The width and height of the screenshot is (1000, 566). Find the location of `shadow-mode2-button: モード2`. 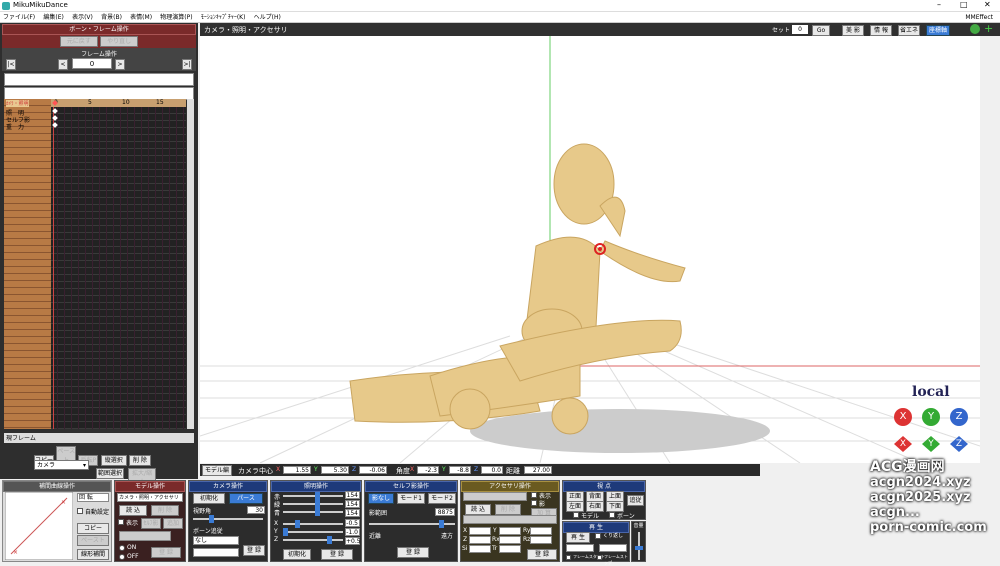

shadow-mode2-button: モード2 is located at coordinates (442, 498).